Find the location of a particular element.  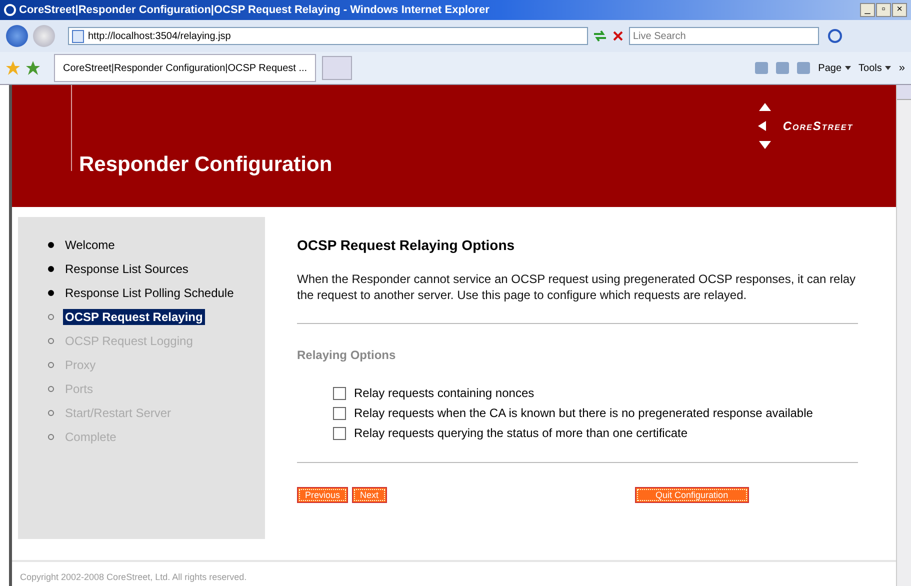

nav-link: Response List Polling Schedule is located at coordinates (149, 293).